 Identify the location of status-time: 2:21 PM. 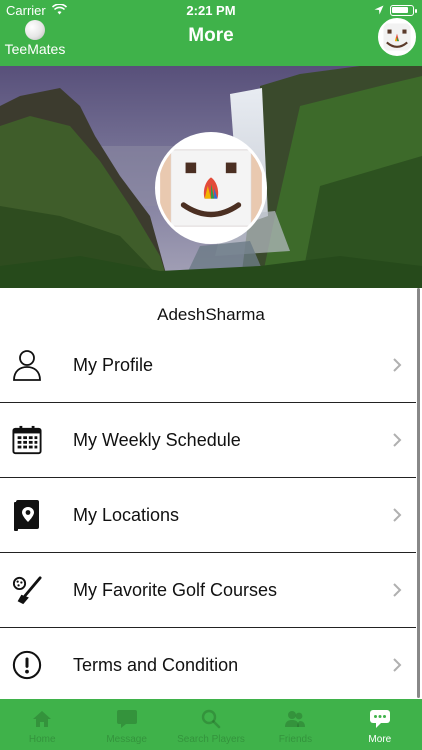
(211, 10).